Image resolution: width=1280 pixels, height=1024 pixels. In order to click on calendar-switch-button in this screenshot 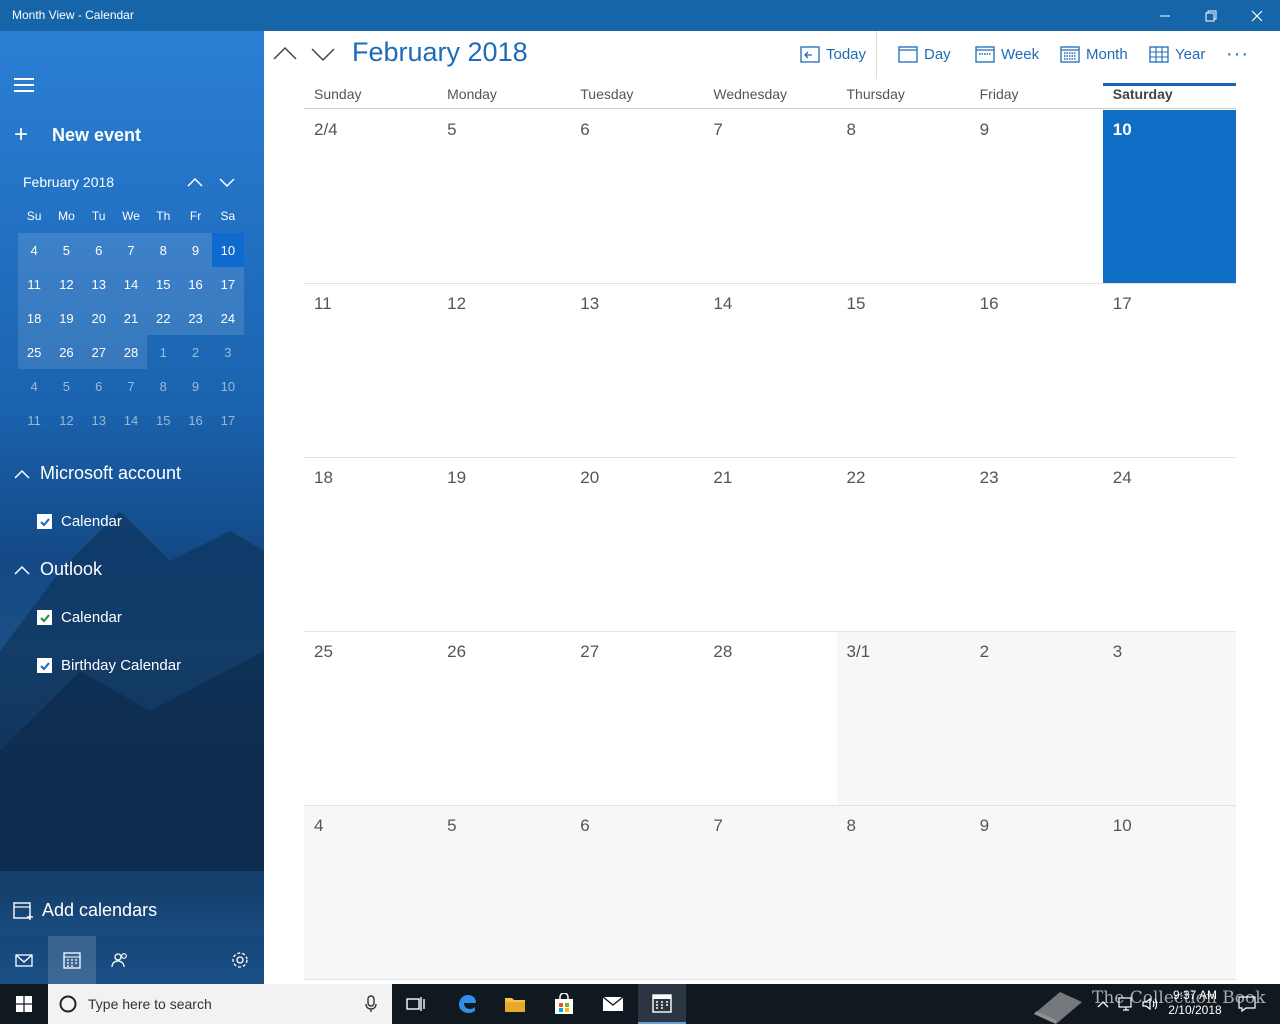, I will do `click(72, 960)`.